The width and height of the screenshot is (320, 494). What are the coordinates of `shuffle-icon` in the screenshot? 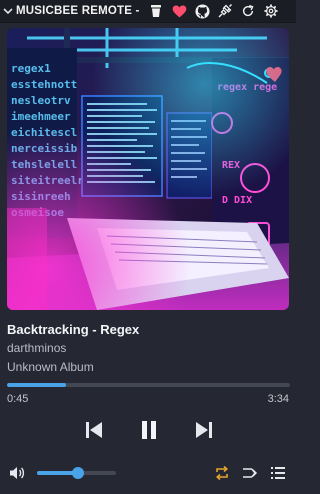 It's located at (250, 473).